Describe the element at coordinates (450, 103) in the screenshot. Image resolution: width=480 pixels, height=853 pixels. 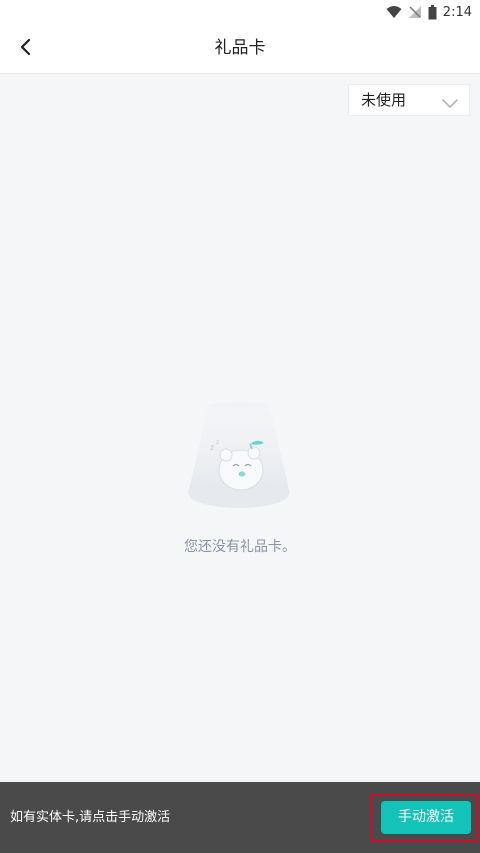
I see `chevron-down-icon` at that location.